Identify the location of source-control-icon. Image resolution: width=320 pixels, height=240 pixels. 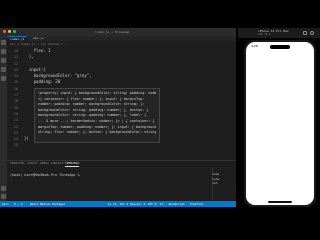
(3, 60).